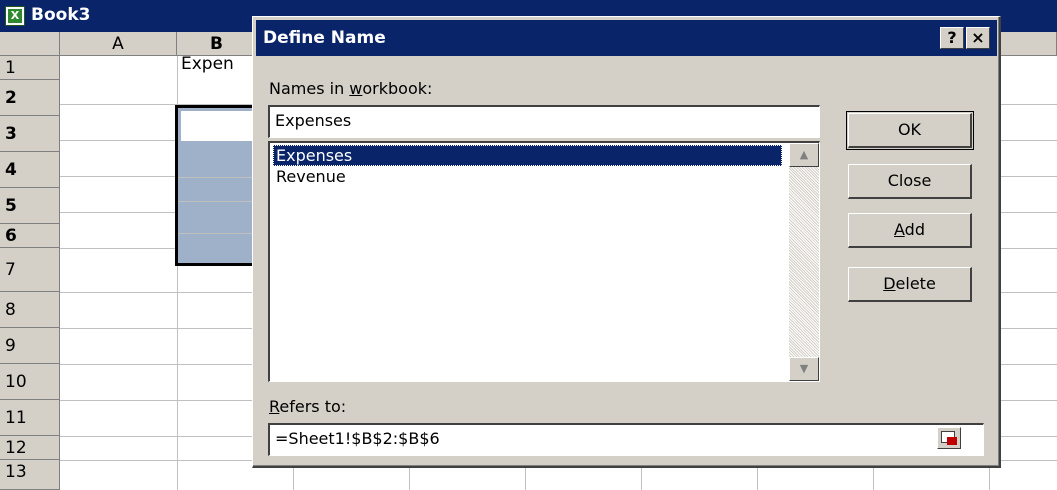 The height and width of the screenshot is (490, 1057). Describe the element at coordinates (30, 236) in the screenshot. I see `row-header-6: 6` at that location.